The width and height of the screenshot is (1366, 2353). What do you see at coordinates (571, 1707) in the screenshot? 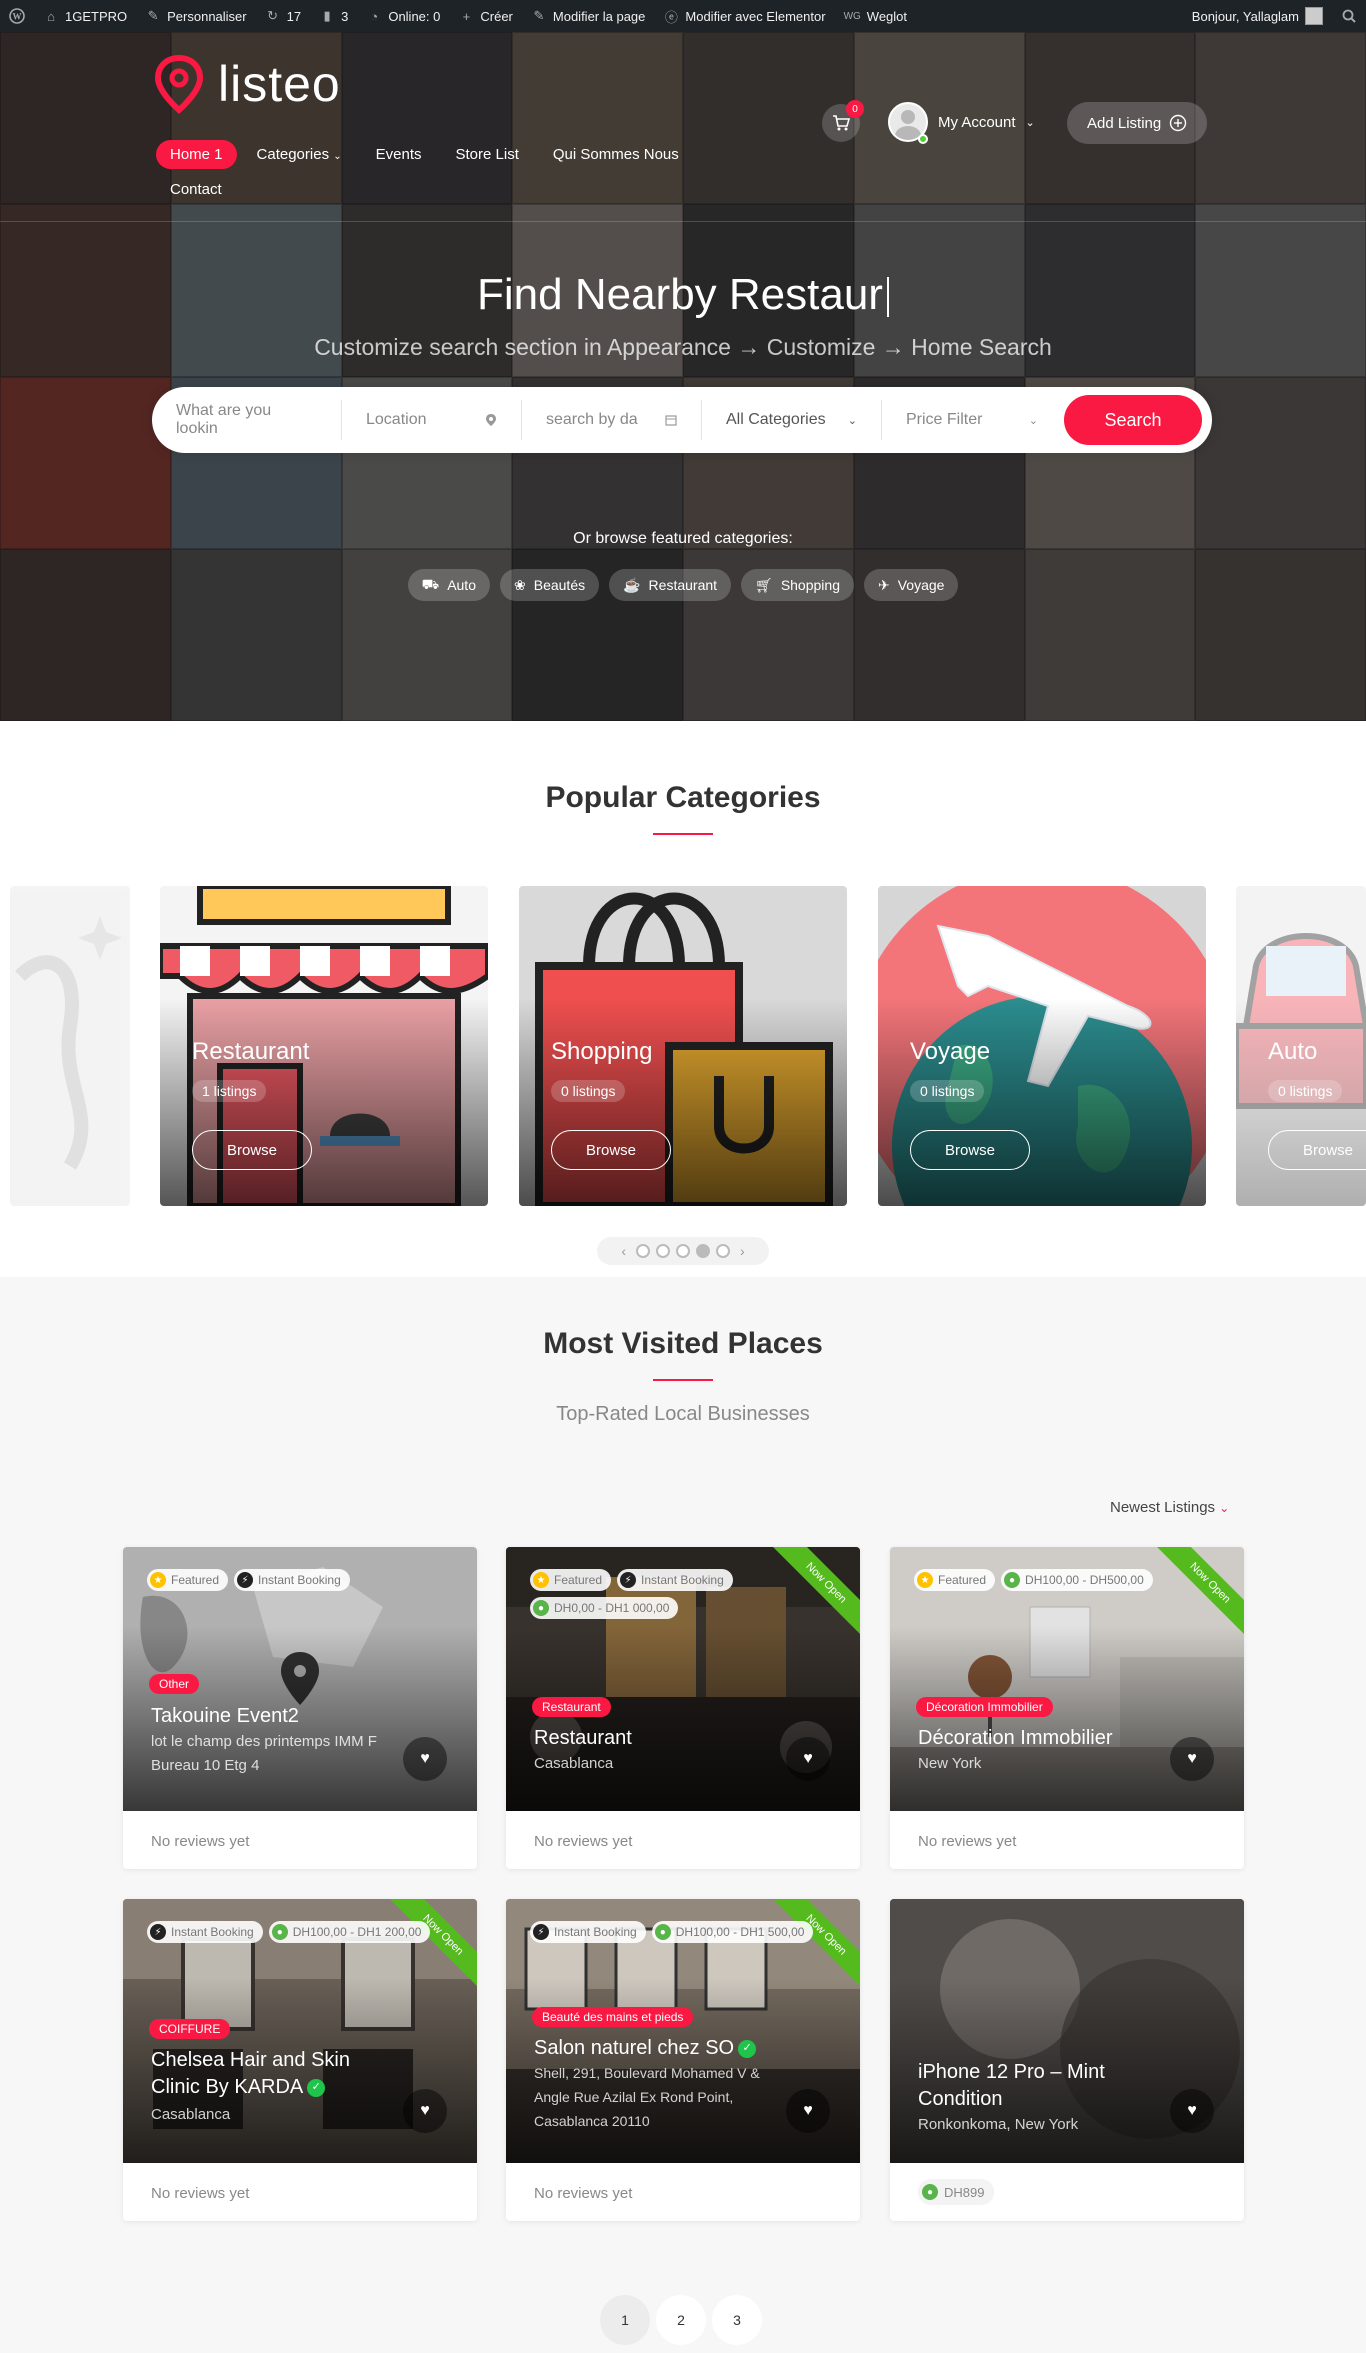
I see `listing-category-tag: Restaurant` at bounding box center [571, 1707].